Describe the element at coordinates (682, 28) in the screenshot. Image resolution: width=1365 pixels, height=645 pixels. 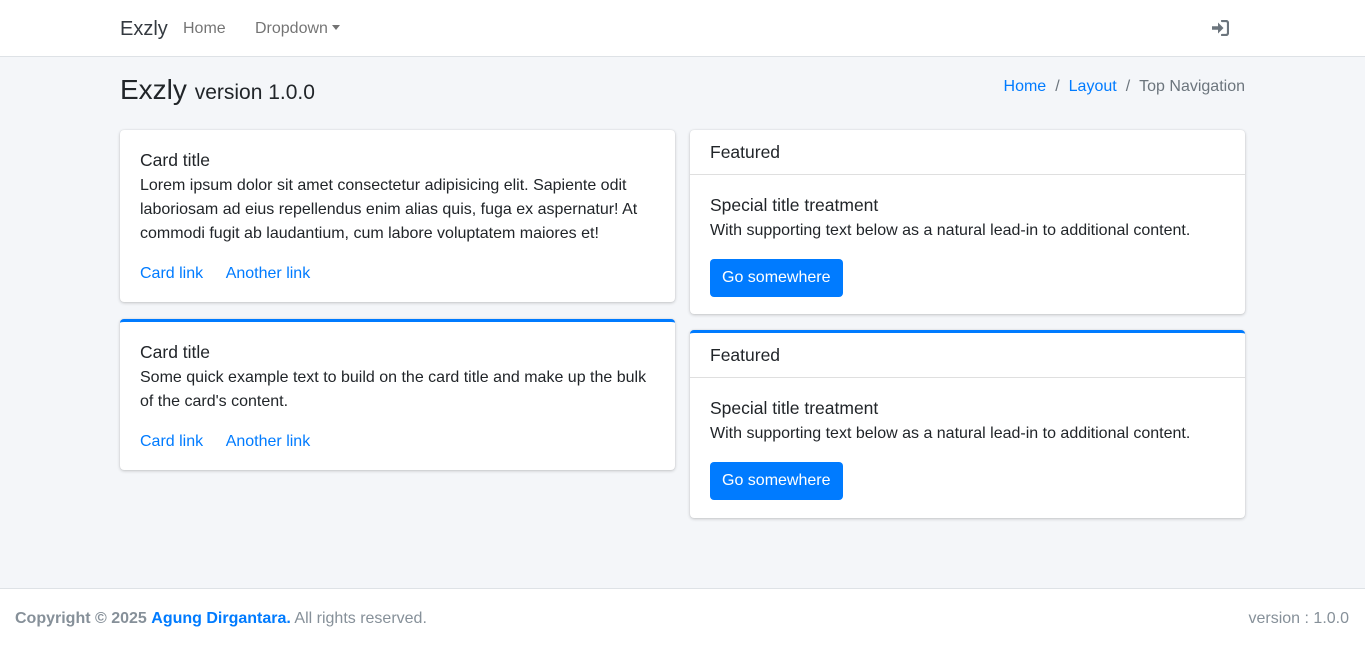
I see `top-navbar: Exzly Home Dropdown` at that location.